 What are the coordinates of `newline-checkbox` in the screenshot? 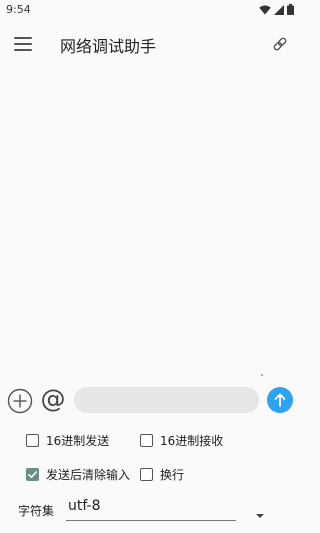 It's located at (146, 474).